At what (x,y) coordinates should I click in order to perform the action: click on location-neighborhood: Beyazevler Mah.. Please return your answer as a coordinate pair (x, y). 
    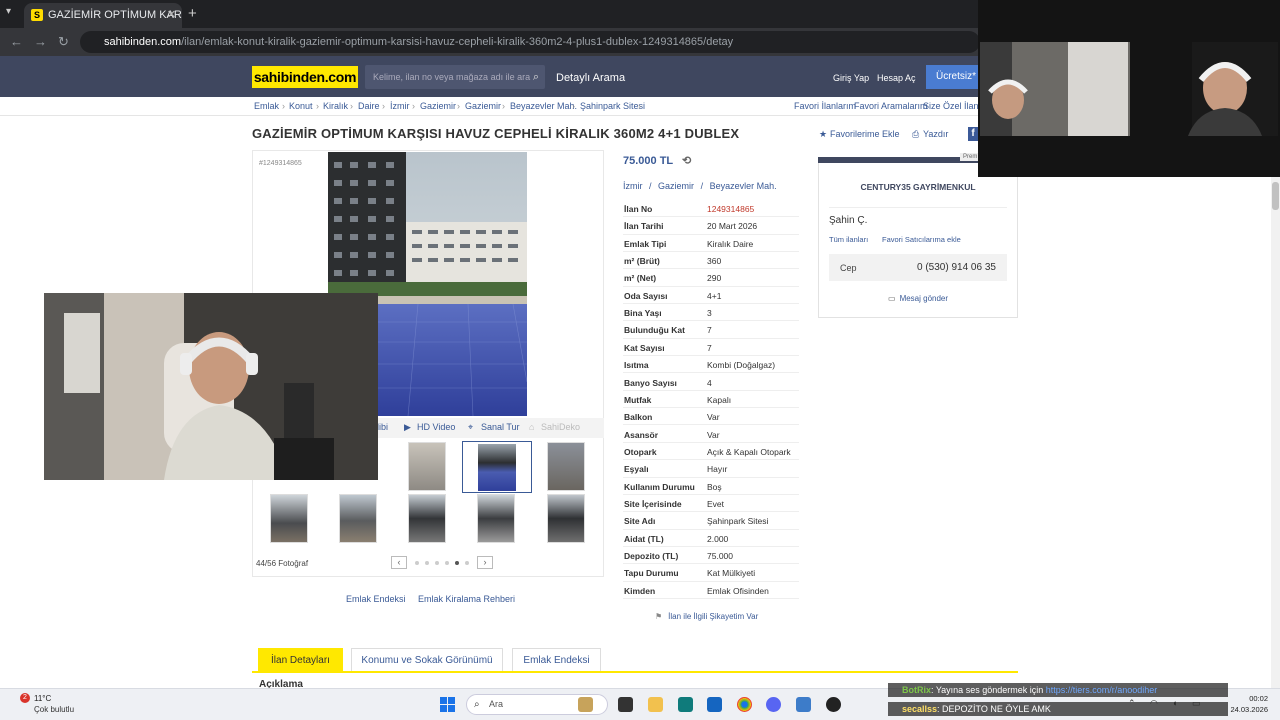
    Looking at the image, I should click on (743, 186).